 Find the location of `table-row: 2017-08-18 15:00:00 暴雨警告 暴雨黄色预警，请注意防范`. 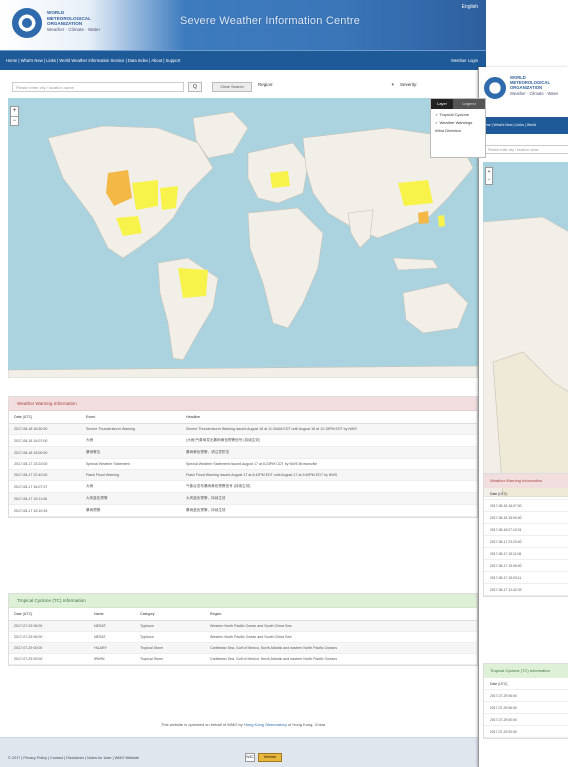

table-row: 2017-08-18 15:00:00 暴雨警告 暴雨黄色预警，请注意防范 is located at coordinates (243, 452).